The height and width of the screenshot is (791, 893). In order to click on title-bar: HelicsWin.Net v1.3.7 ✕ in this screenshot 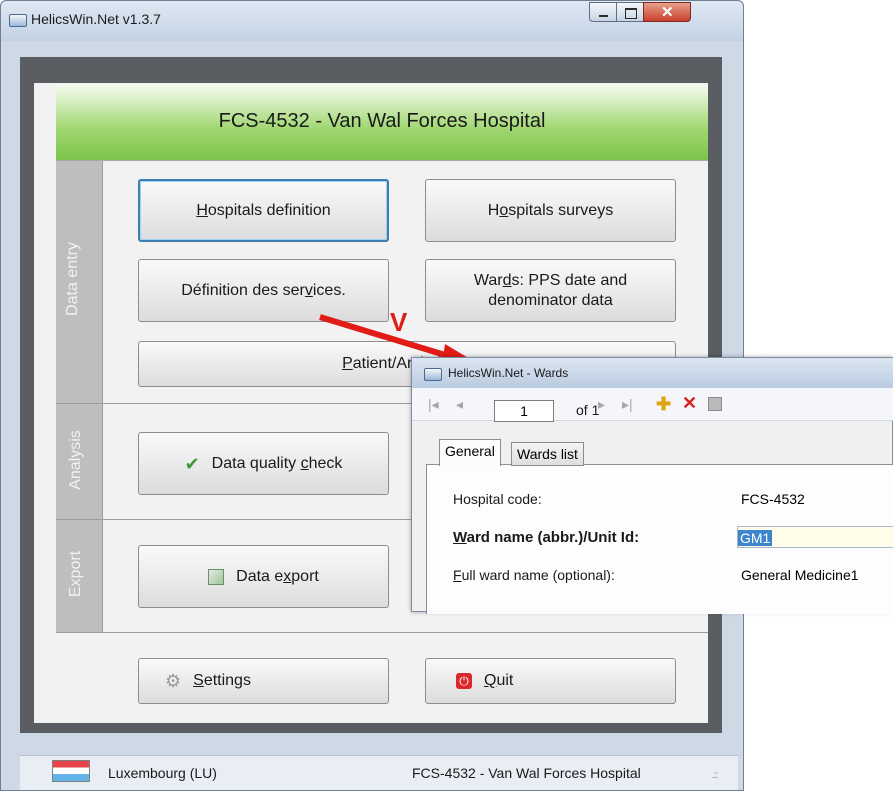, I will do `click(372, 21)`.